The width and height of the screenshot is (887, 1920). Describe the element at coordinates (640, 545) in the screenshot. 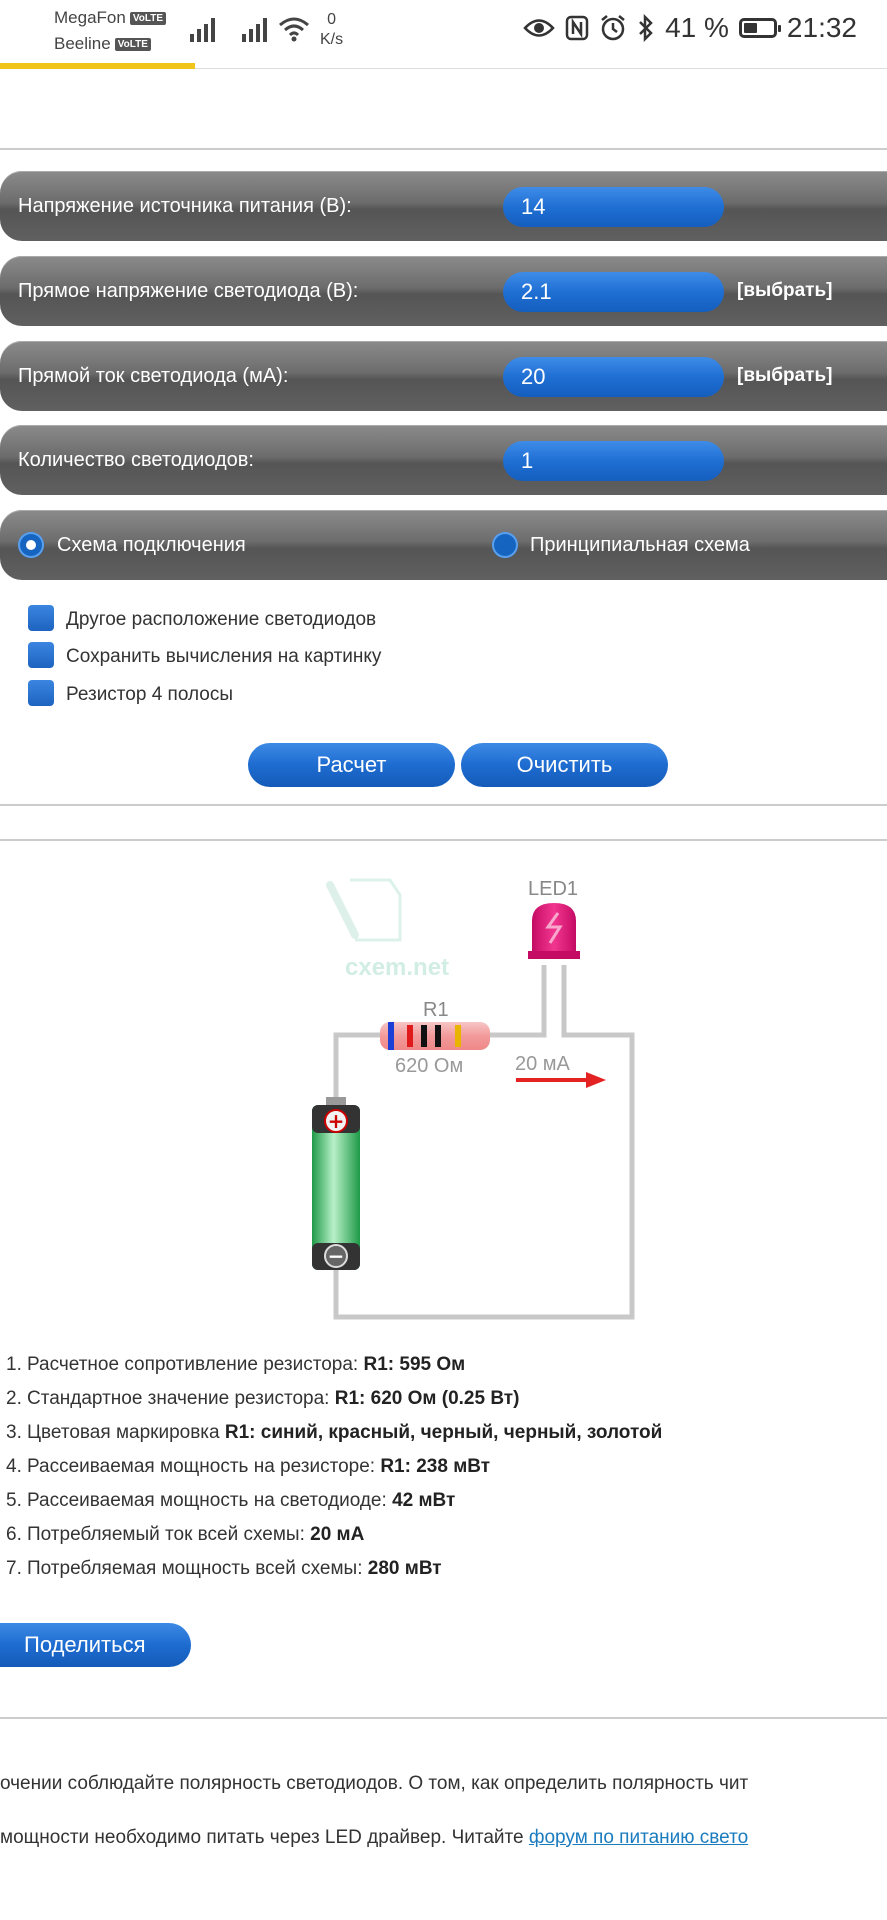

I see `radio-schematic-label: Принципиальная схема` at that location.